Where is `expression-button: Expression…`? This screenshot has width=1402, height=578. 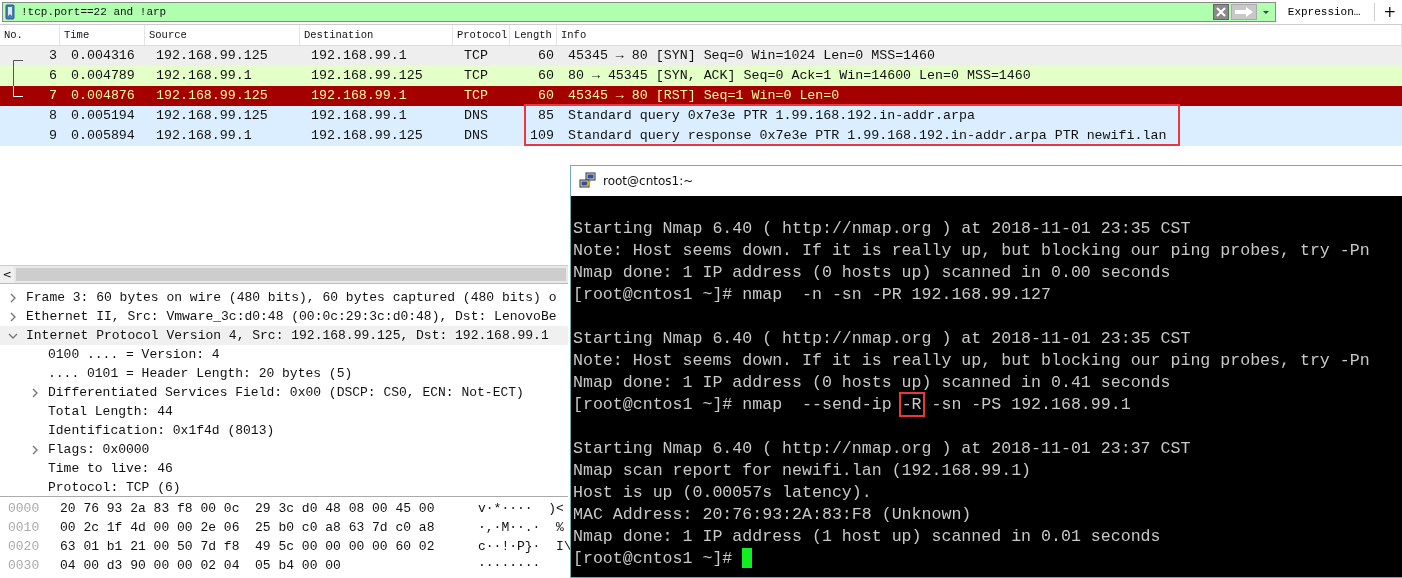
expression-button: Expression… is located at coordinates (1327, 12).